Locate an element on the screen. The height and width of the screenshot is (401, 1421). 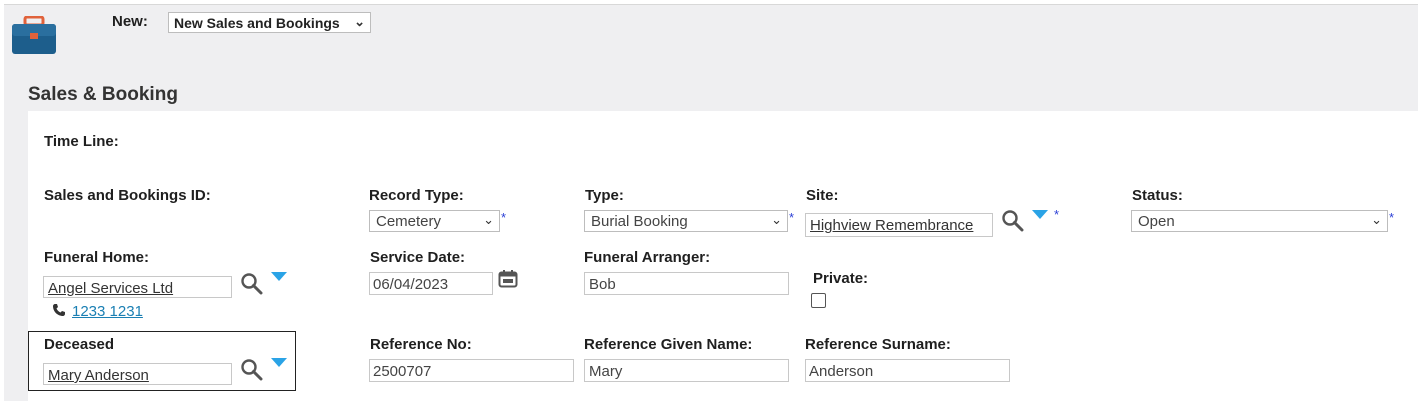
reference-no-input: 2500707 is located at coordinates (471, 370).